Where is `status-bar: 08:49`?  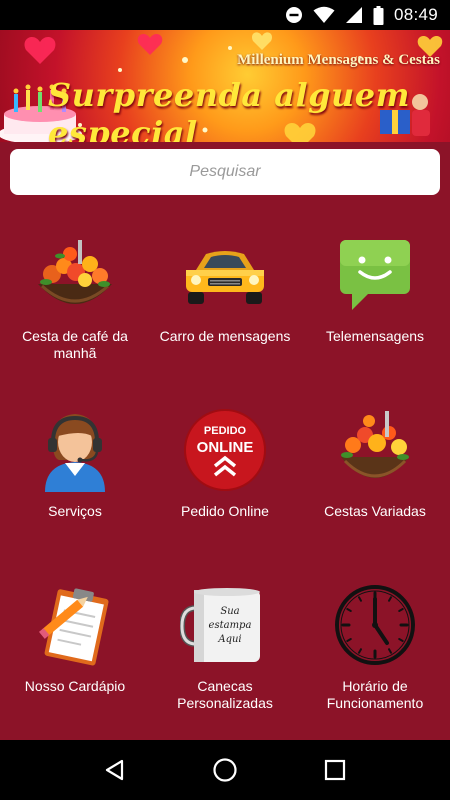
status-bar: 08:49 is located at coordinates (225, 15).